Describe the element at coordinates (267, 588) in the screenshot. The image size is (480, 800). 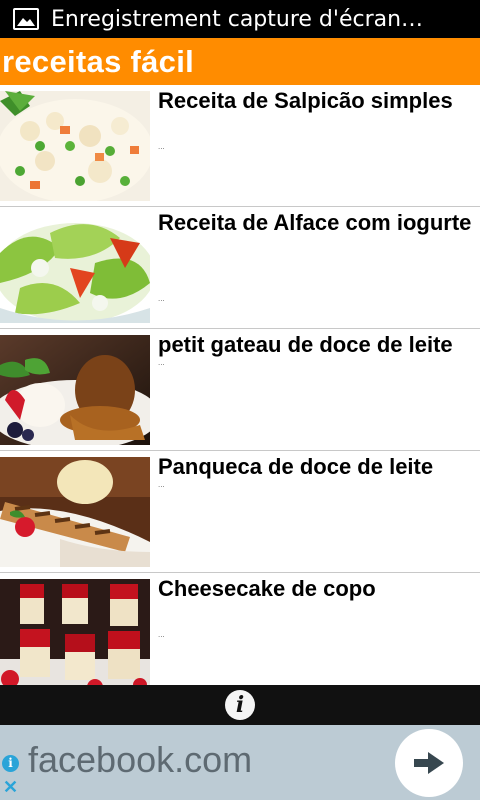
I see `recipe-title: Cheesecake de copo` at that location.